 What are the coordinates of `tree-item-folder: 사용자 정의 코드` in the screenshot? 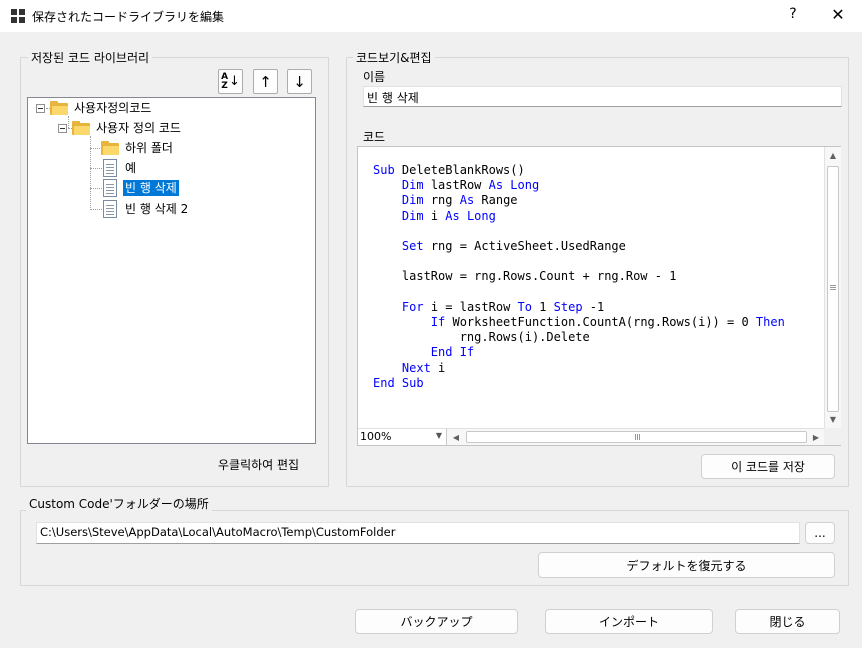 It's located at (120, 128).